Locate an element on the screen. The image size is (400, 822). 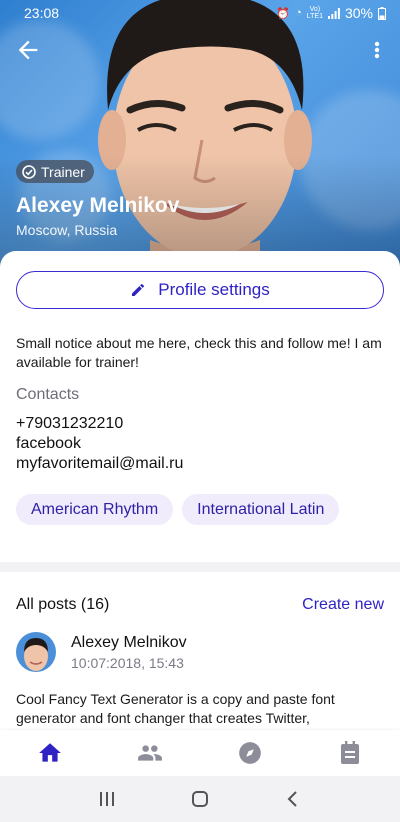
recent-apps-button is located at coordinates (107, 799).